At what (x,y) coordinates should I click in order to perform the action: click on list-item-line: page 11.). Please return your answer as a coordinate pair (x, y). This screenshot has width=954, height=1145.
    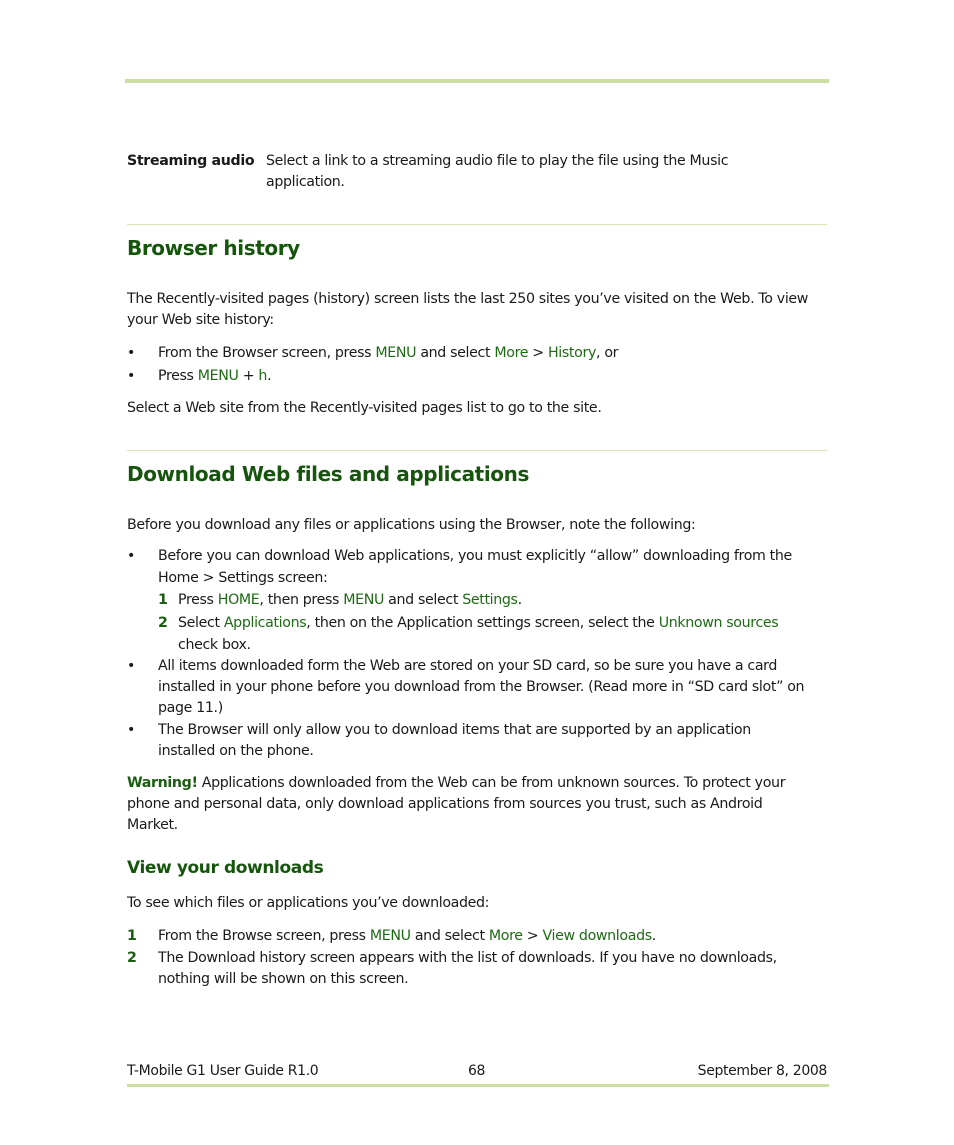
    Looking at the image, I should click on (190, 708).